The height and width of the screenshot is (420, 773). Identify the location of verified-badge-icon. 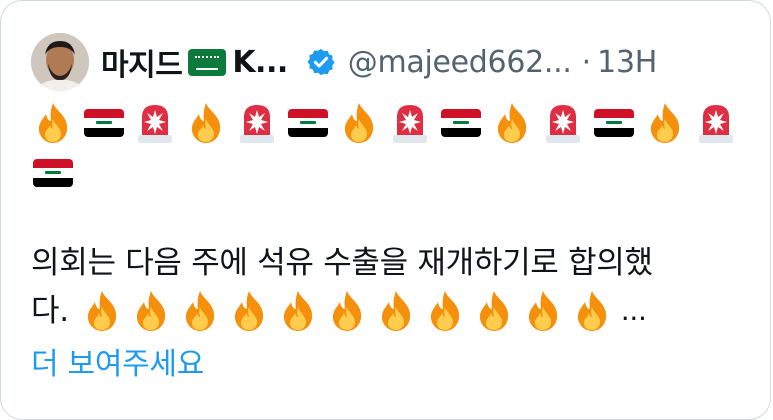
(321, 62).